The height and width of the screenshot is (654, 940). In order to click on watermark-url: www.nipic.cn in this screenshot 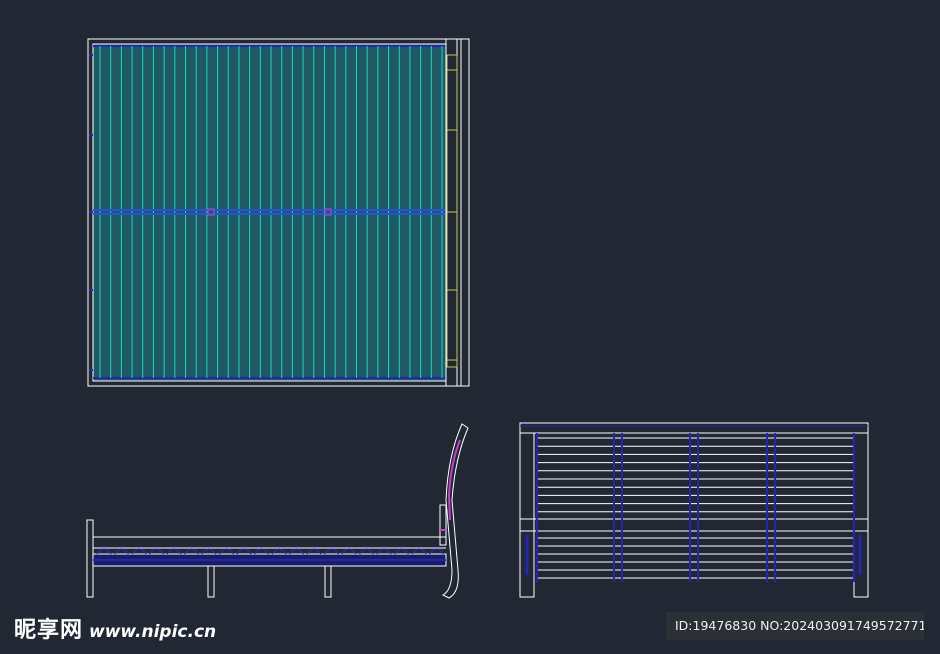, I will do `click(153, 632)`.